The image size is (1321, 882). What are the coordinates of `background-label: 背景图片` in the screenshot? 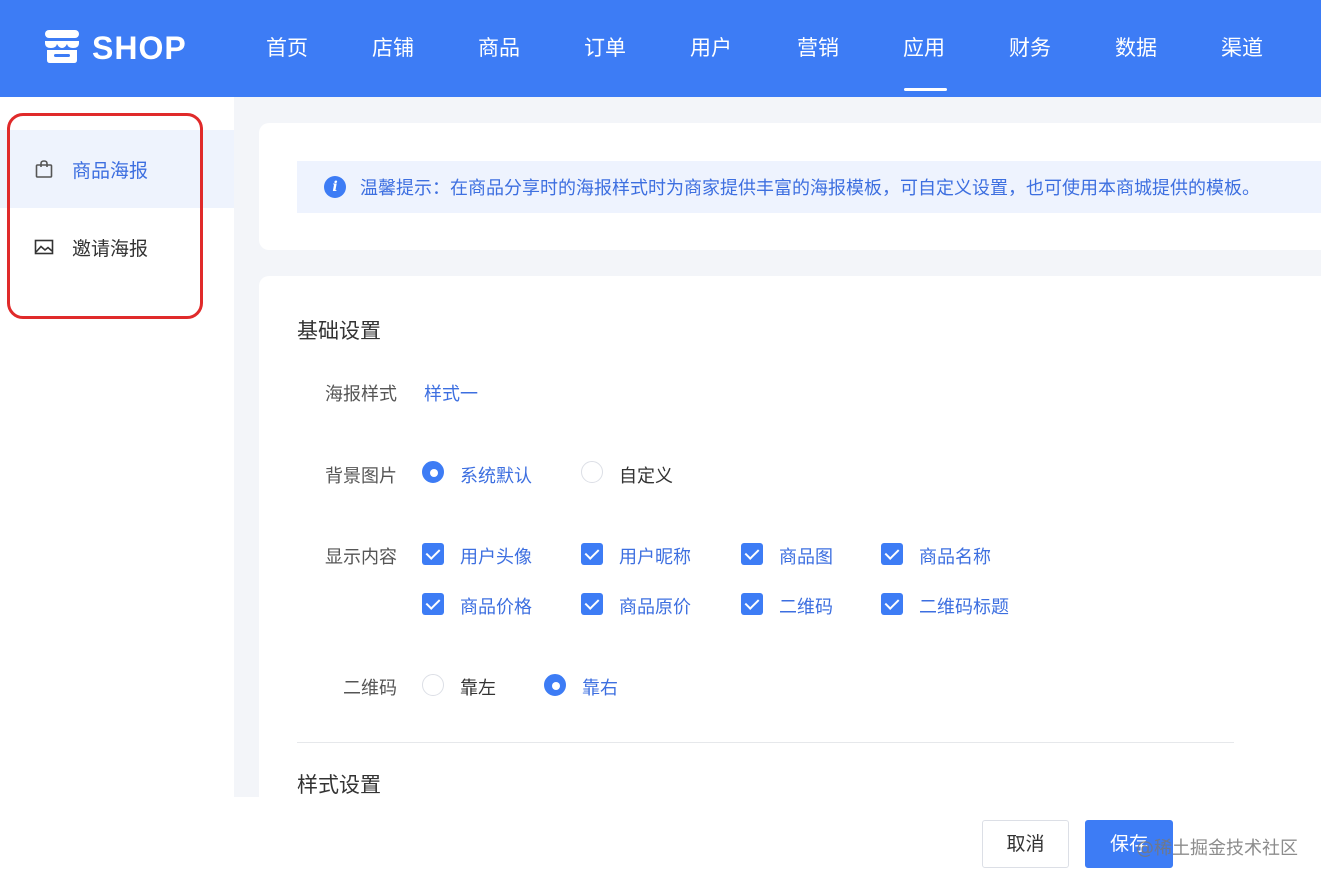 It's located at (361, 476).